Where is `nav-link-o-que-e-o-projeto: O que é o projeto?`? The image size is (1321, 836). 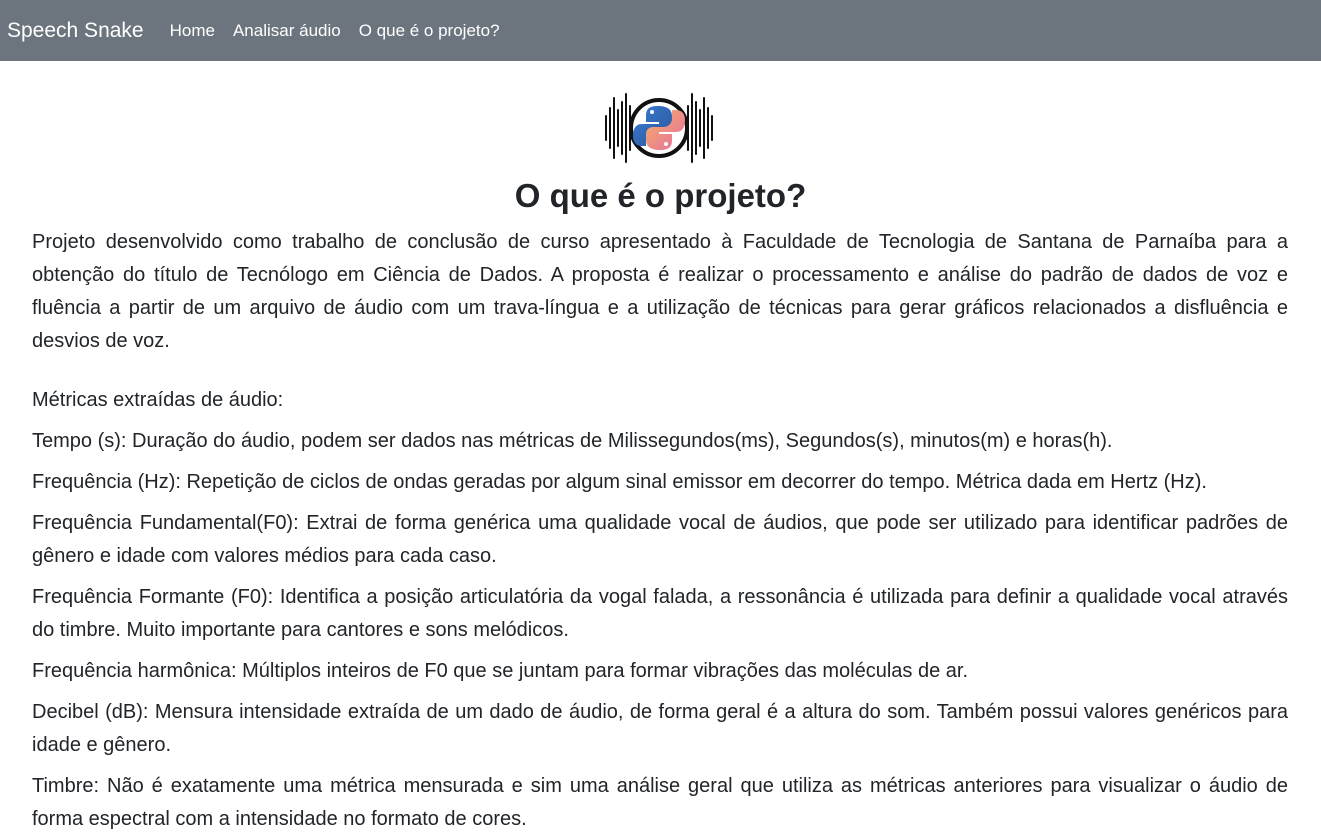
nav-link-o-que-e-o-projeto: O que é o projeto? is located at coordinates (429, 31).